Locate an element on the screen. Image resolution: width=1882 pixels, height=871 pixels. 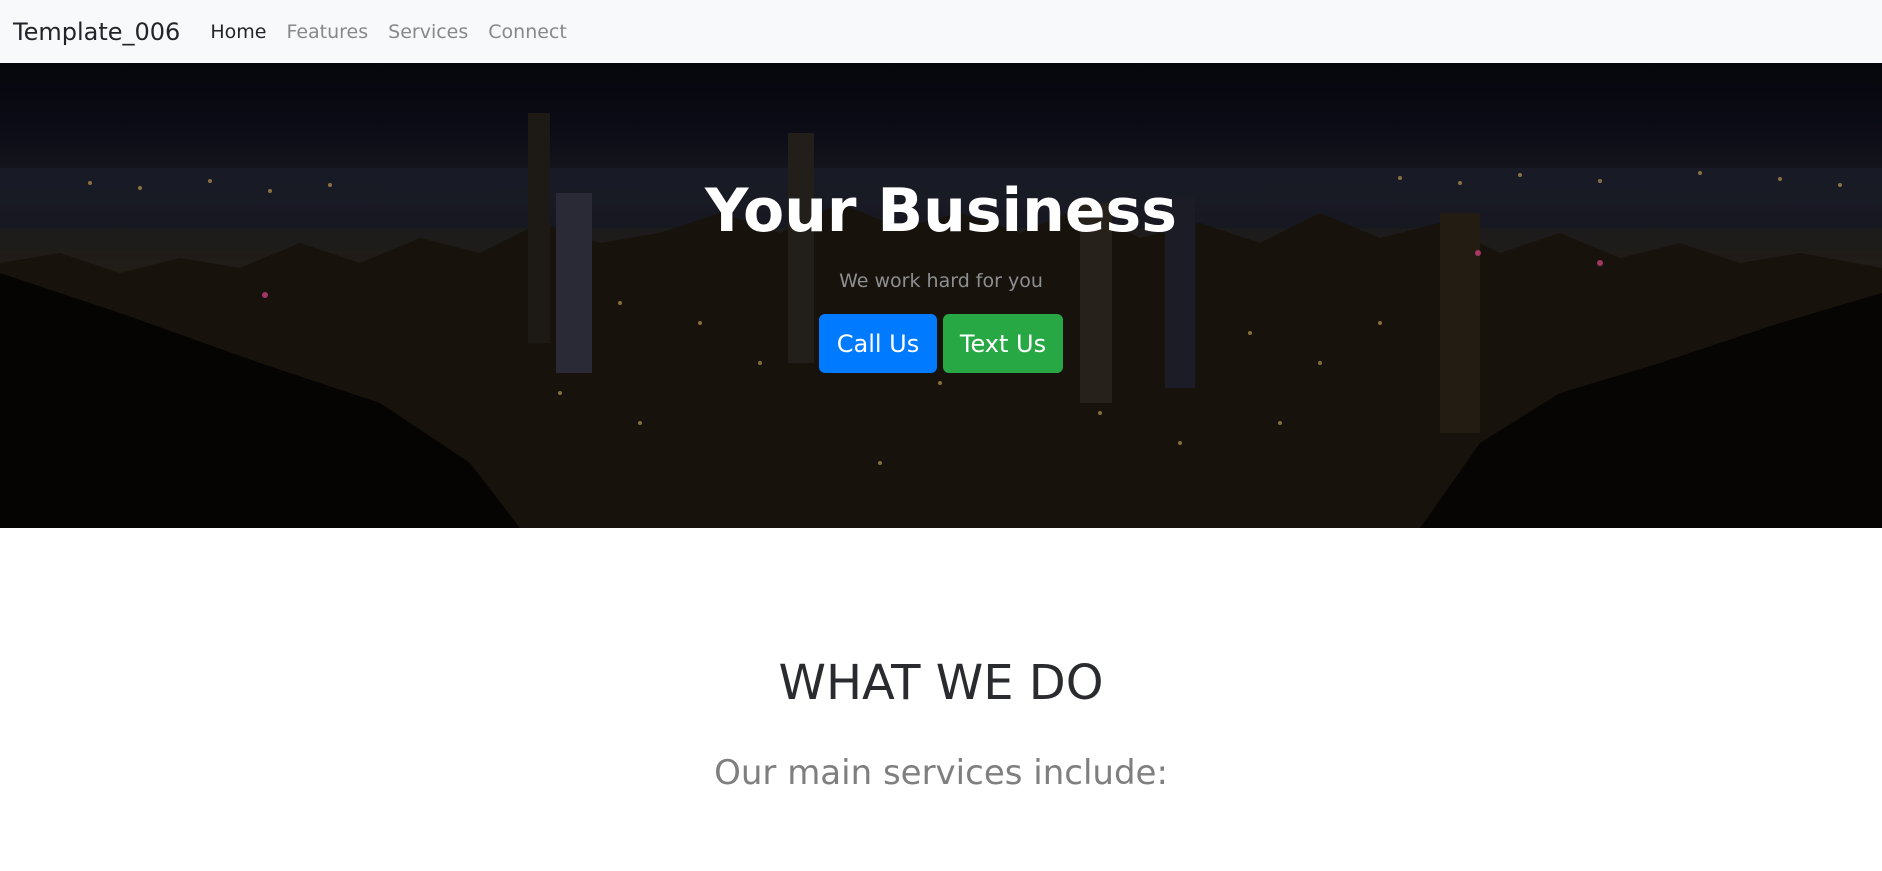
nav-link-services: Services is located at coordinates (428, 32).